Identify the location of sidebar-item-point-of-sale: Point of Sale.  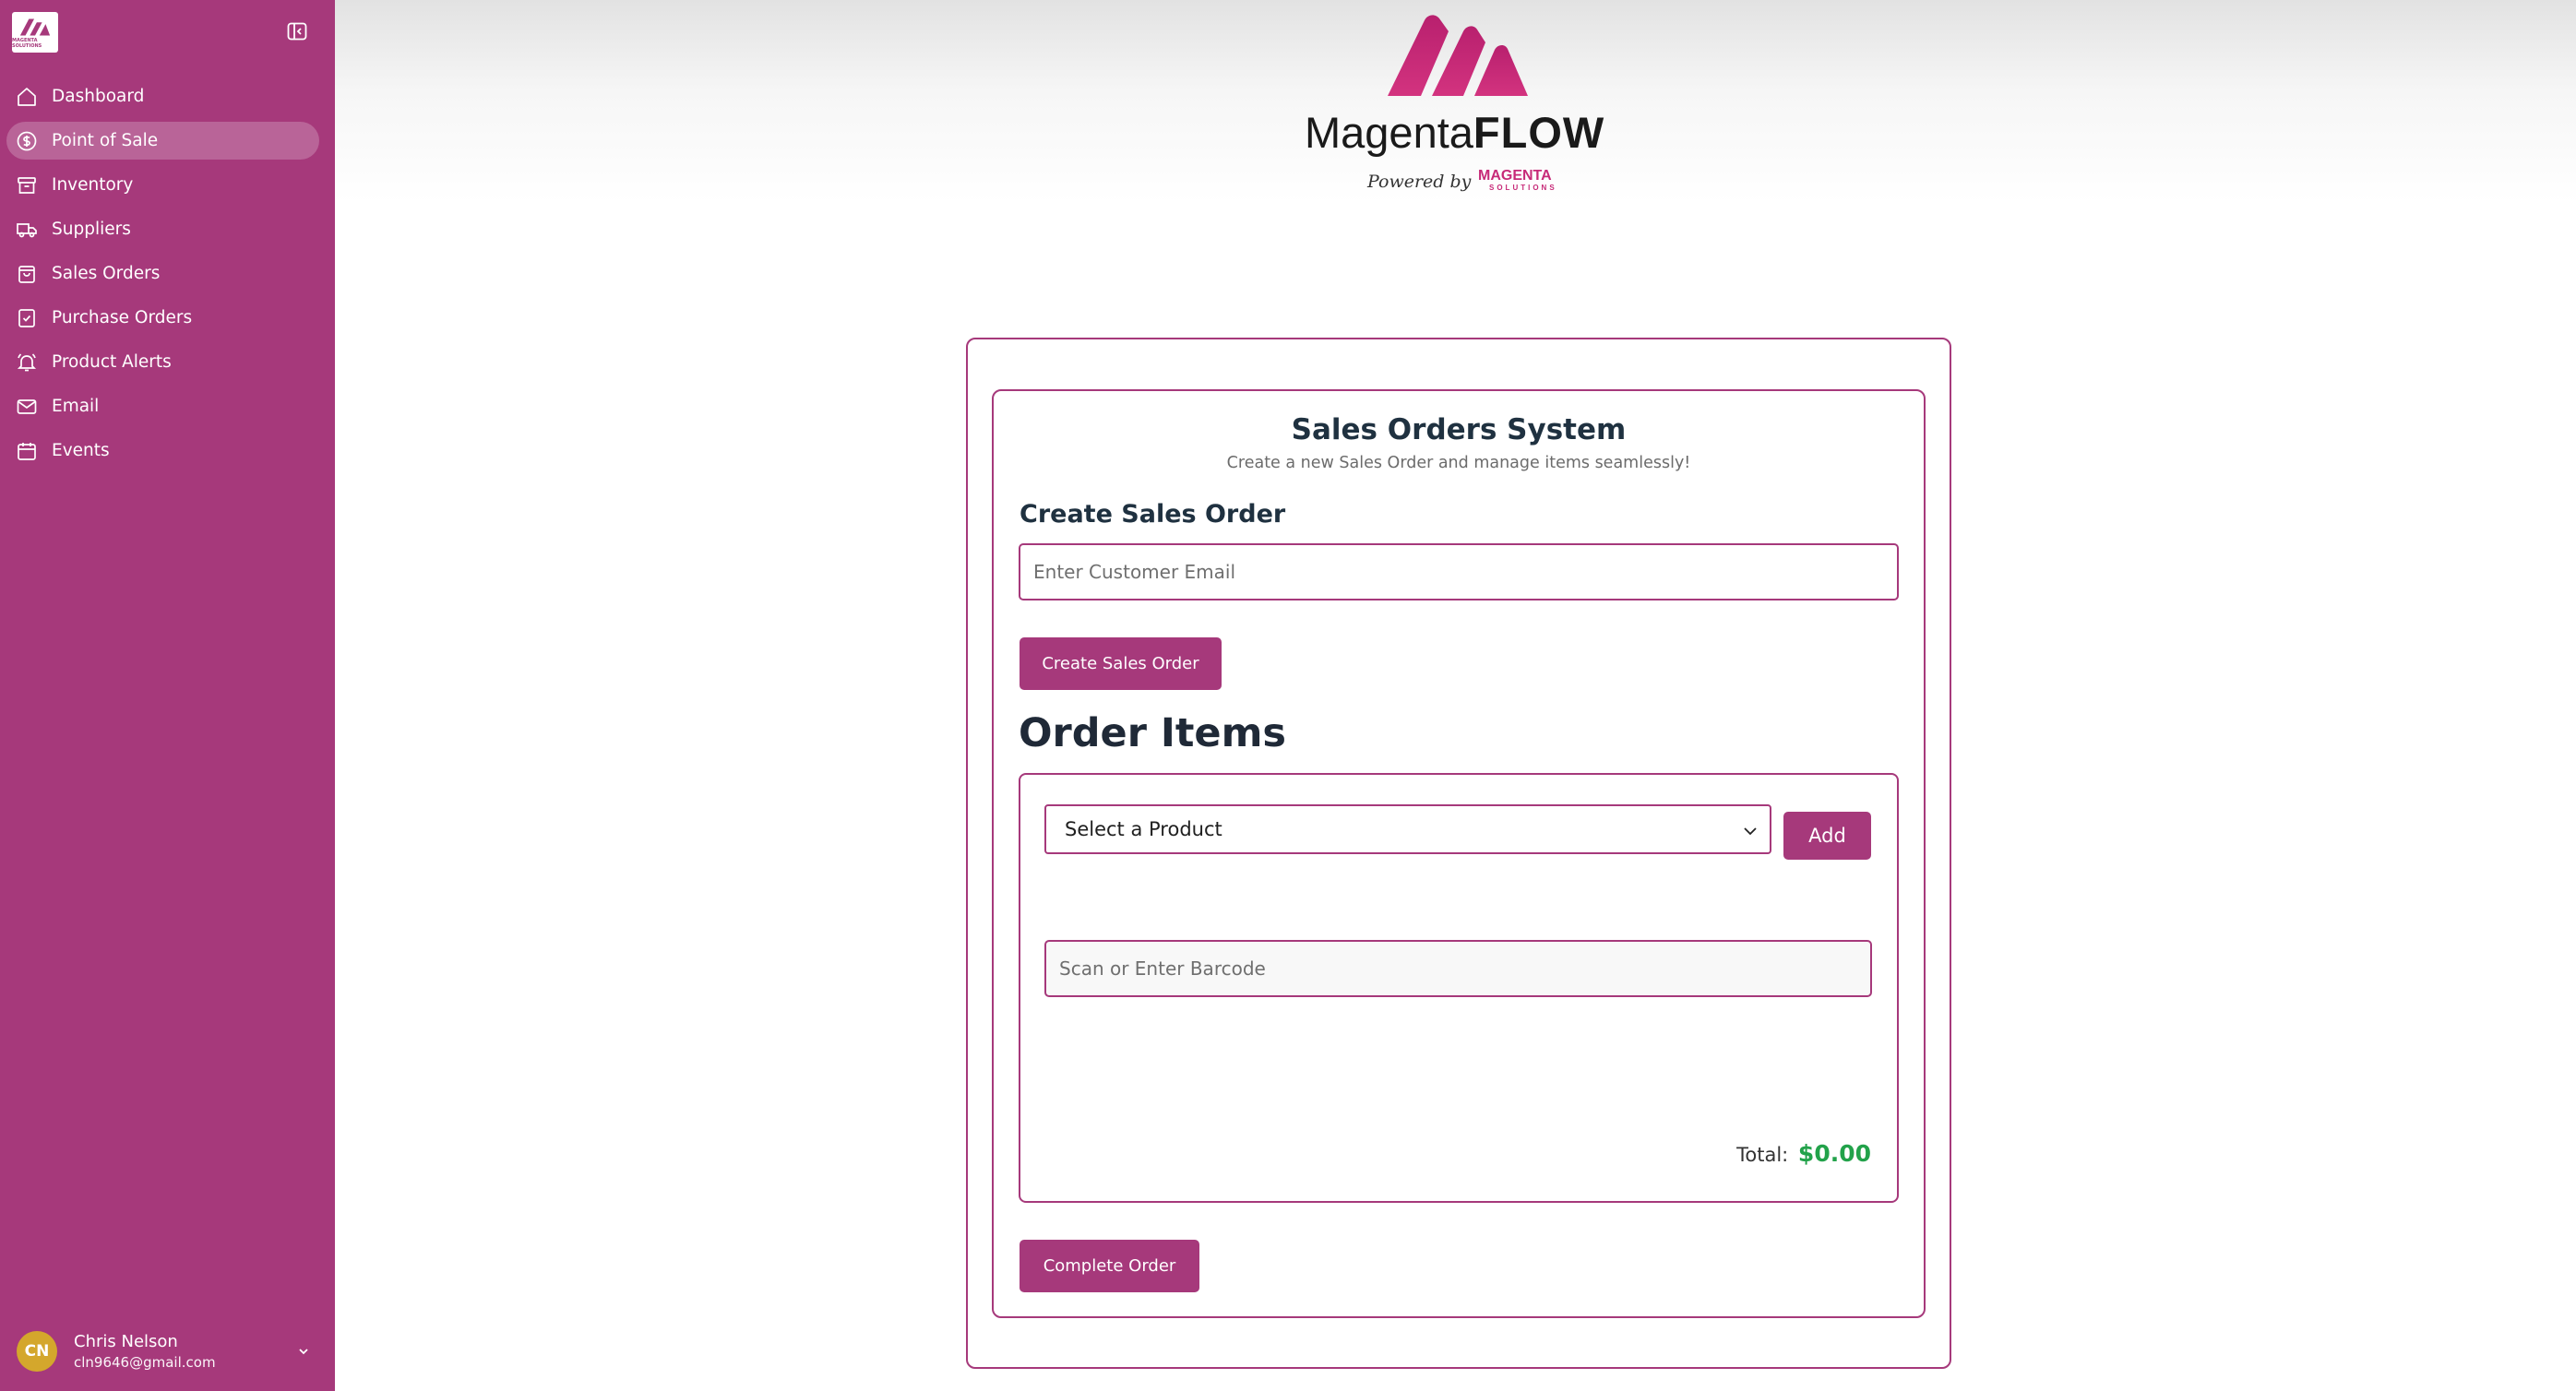
(162, 141).